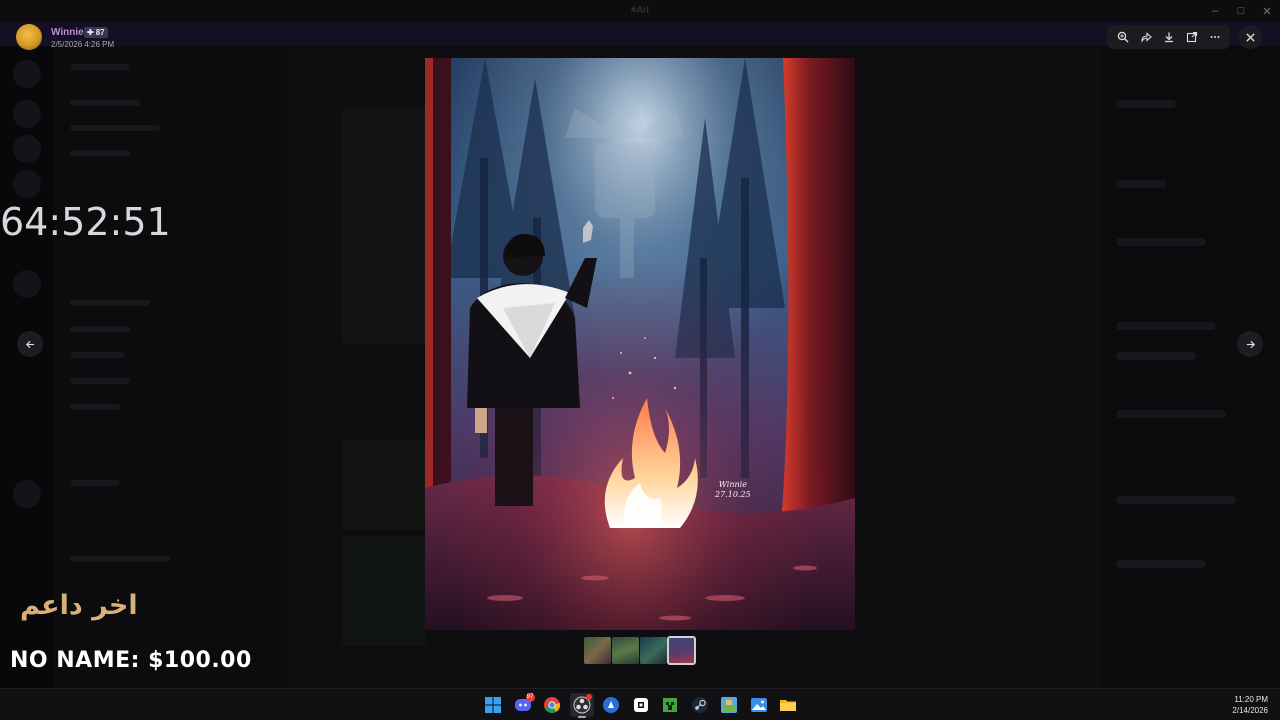 The height and width of the screenshot is (720, 1280). I want to click on minimize-button: –, so click(1215, 11).